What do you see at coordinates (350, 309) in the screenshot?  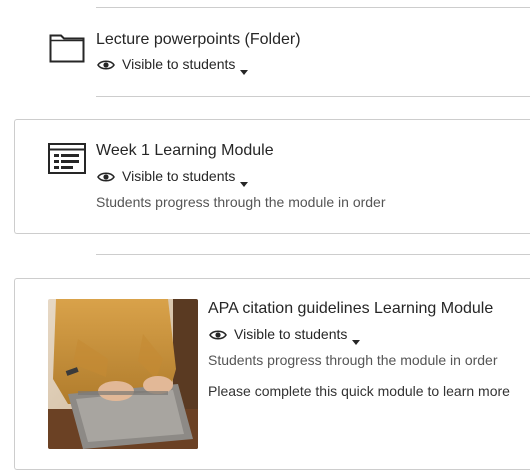 I see `item-title-link: APA citation guidelines Learning Module` at bounding box center [350, 309].